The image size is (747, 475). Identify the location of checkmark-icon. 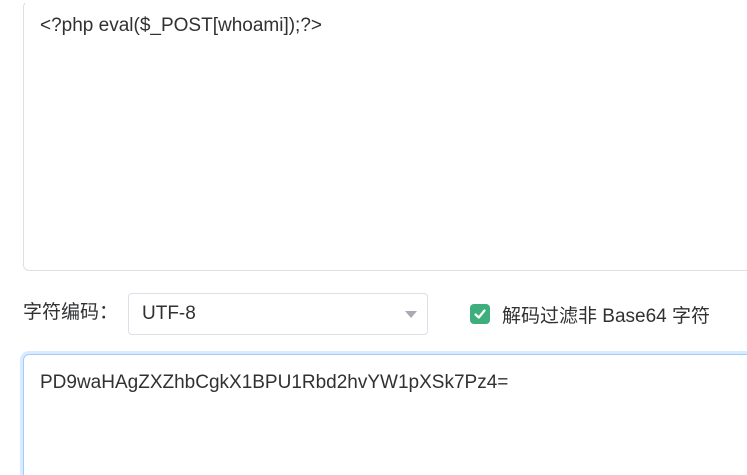
(480, 314).